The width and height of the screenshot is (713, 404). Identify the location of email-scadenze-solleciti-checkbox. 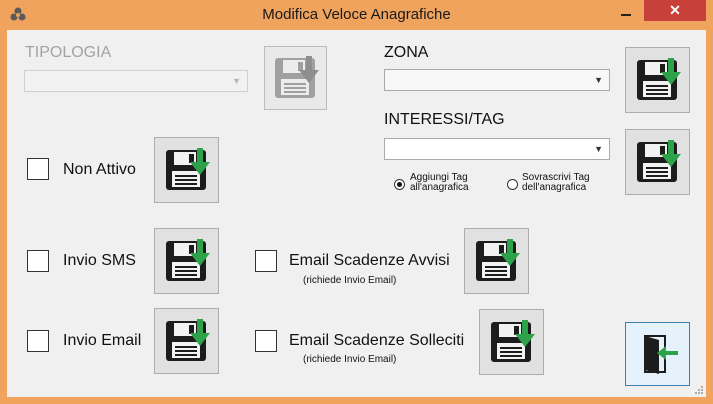
(266, 341).